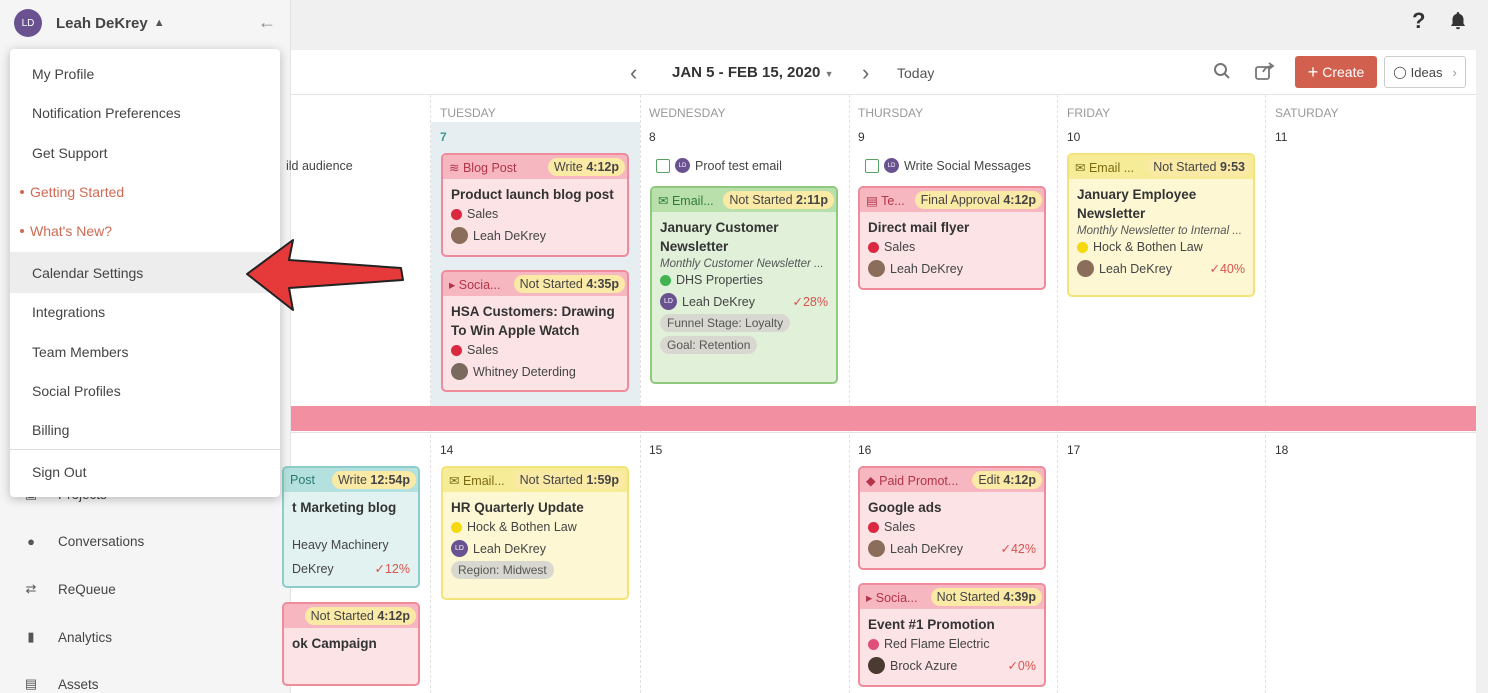 This screenshot has width=1488, height=693. I want to click on nav-requeue: ⇄ ReQueue, so click(69, 589).